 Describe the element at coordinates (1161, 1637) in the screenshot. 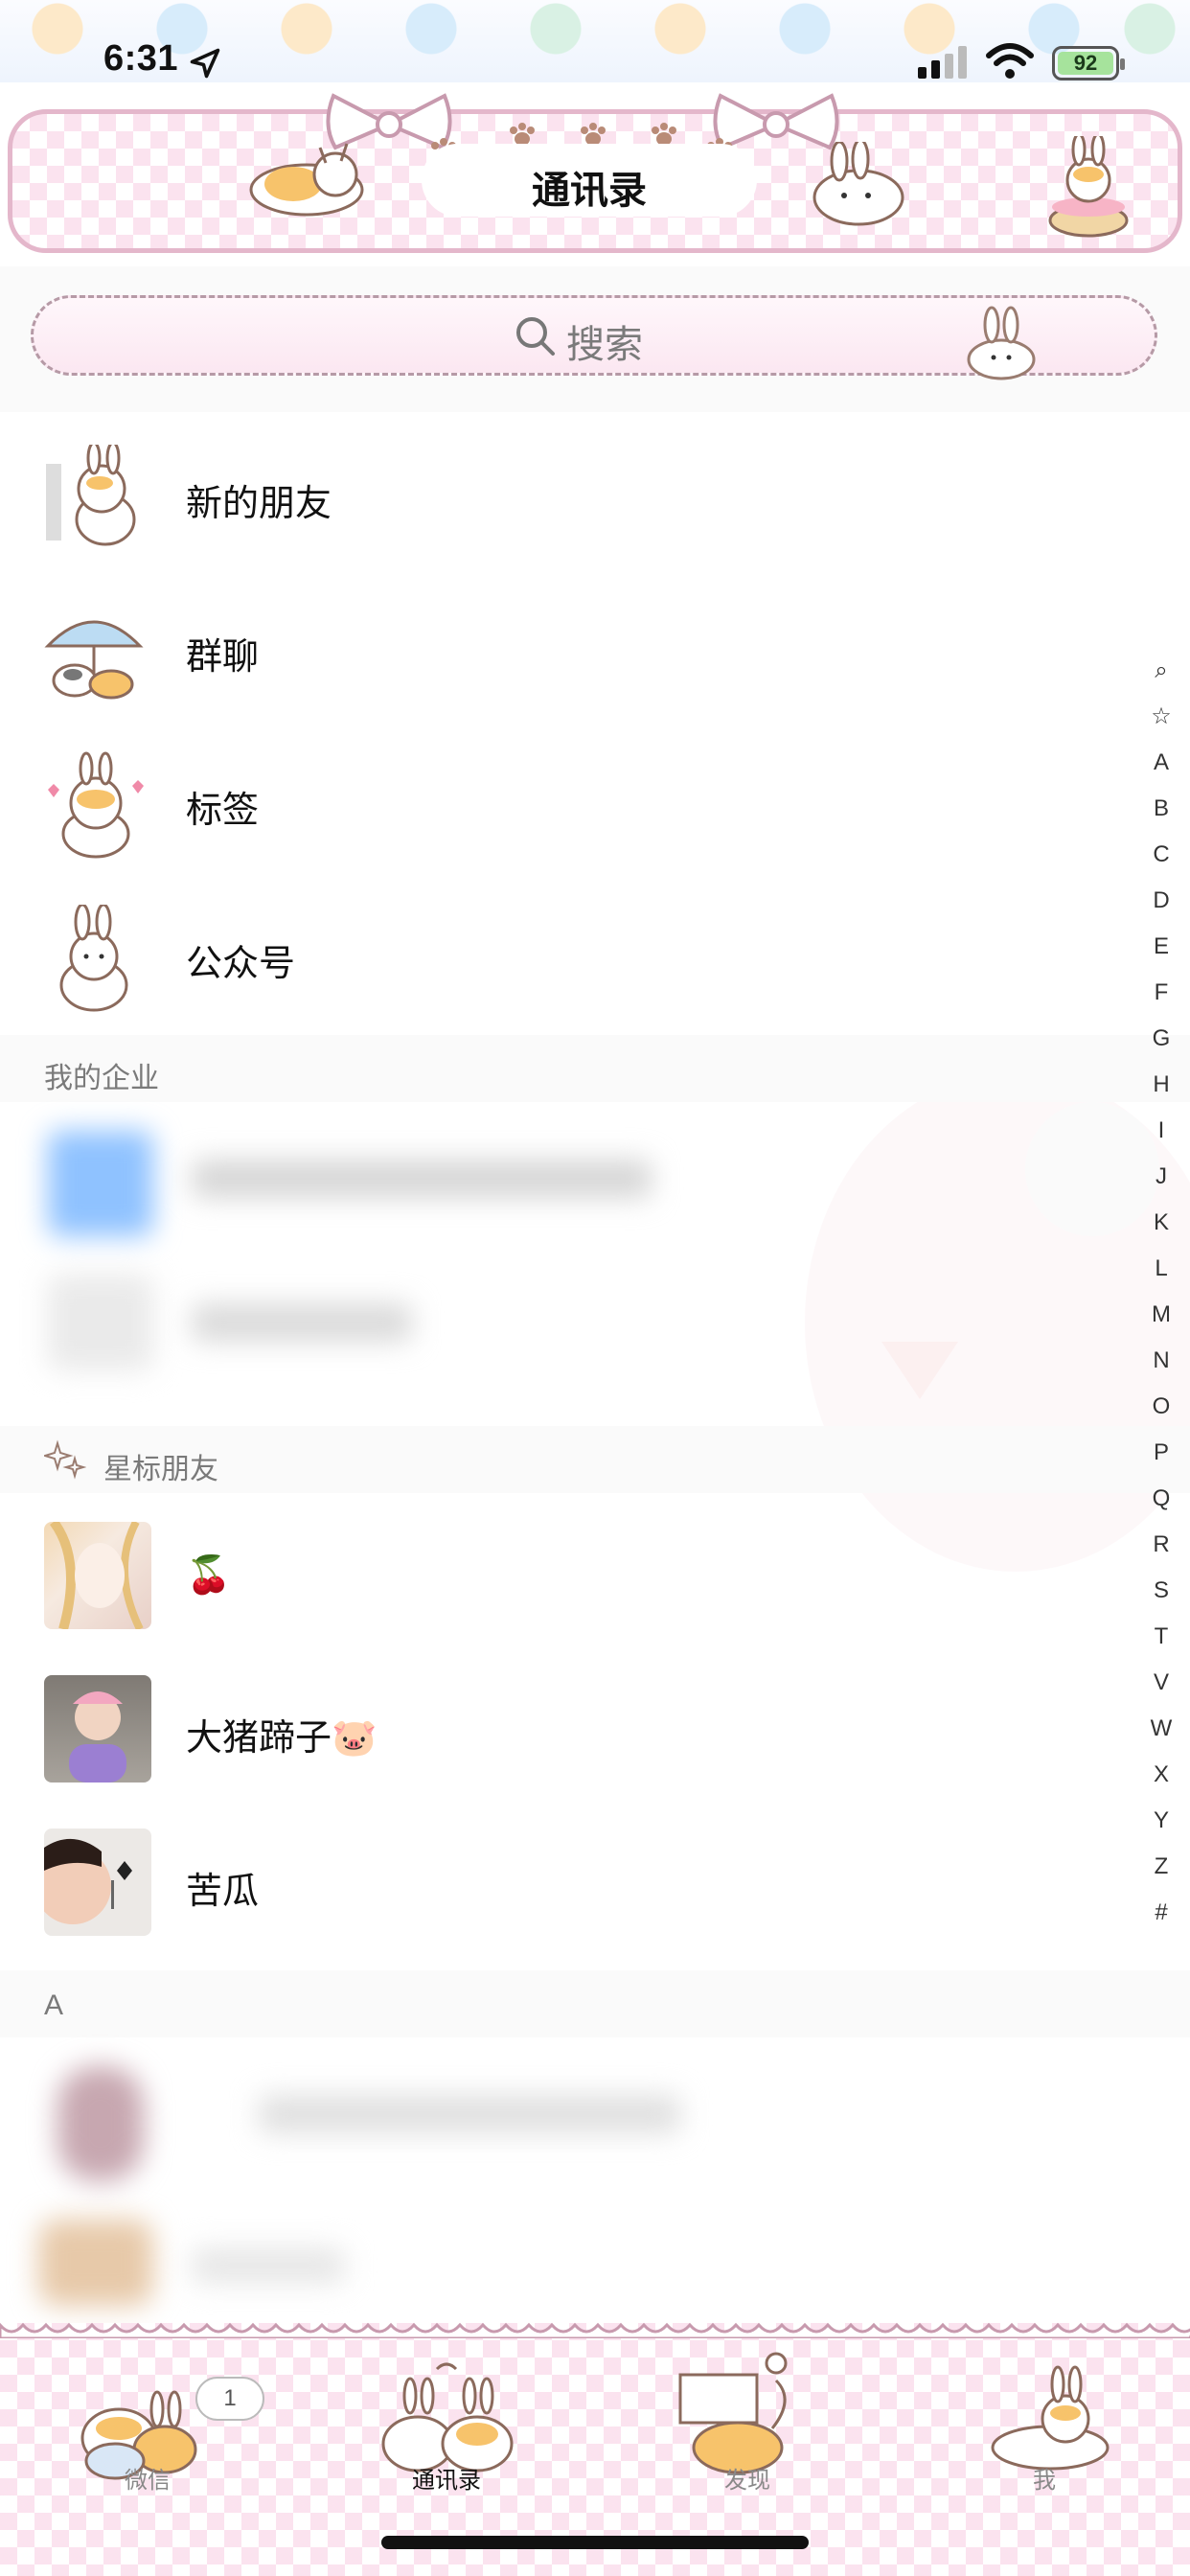

I see `index-letter: T` at that location.